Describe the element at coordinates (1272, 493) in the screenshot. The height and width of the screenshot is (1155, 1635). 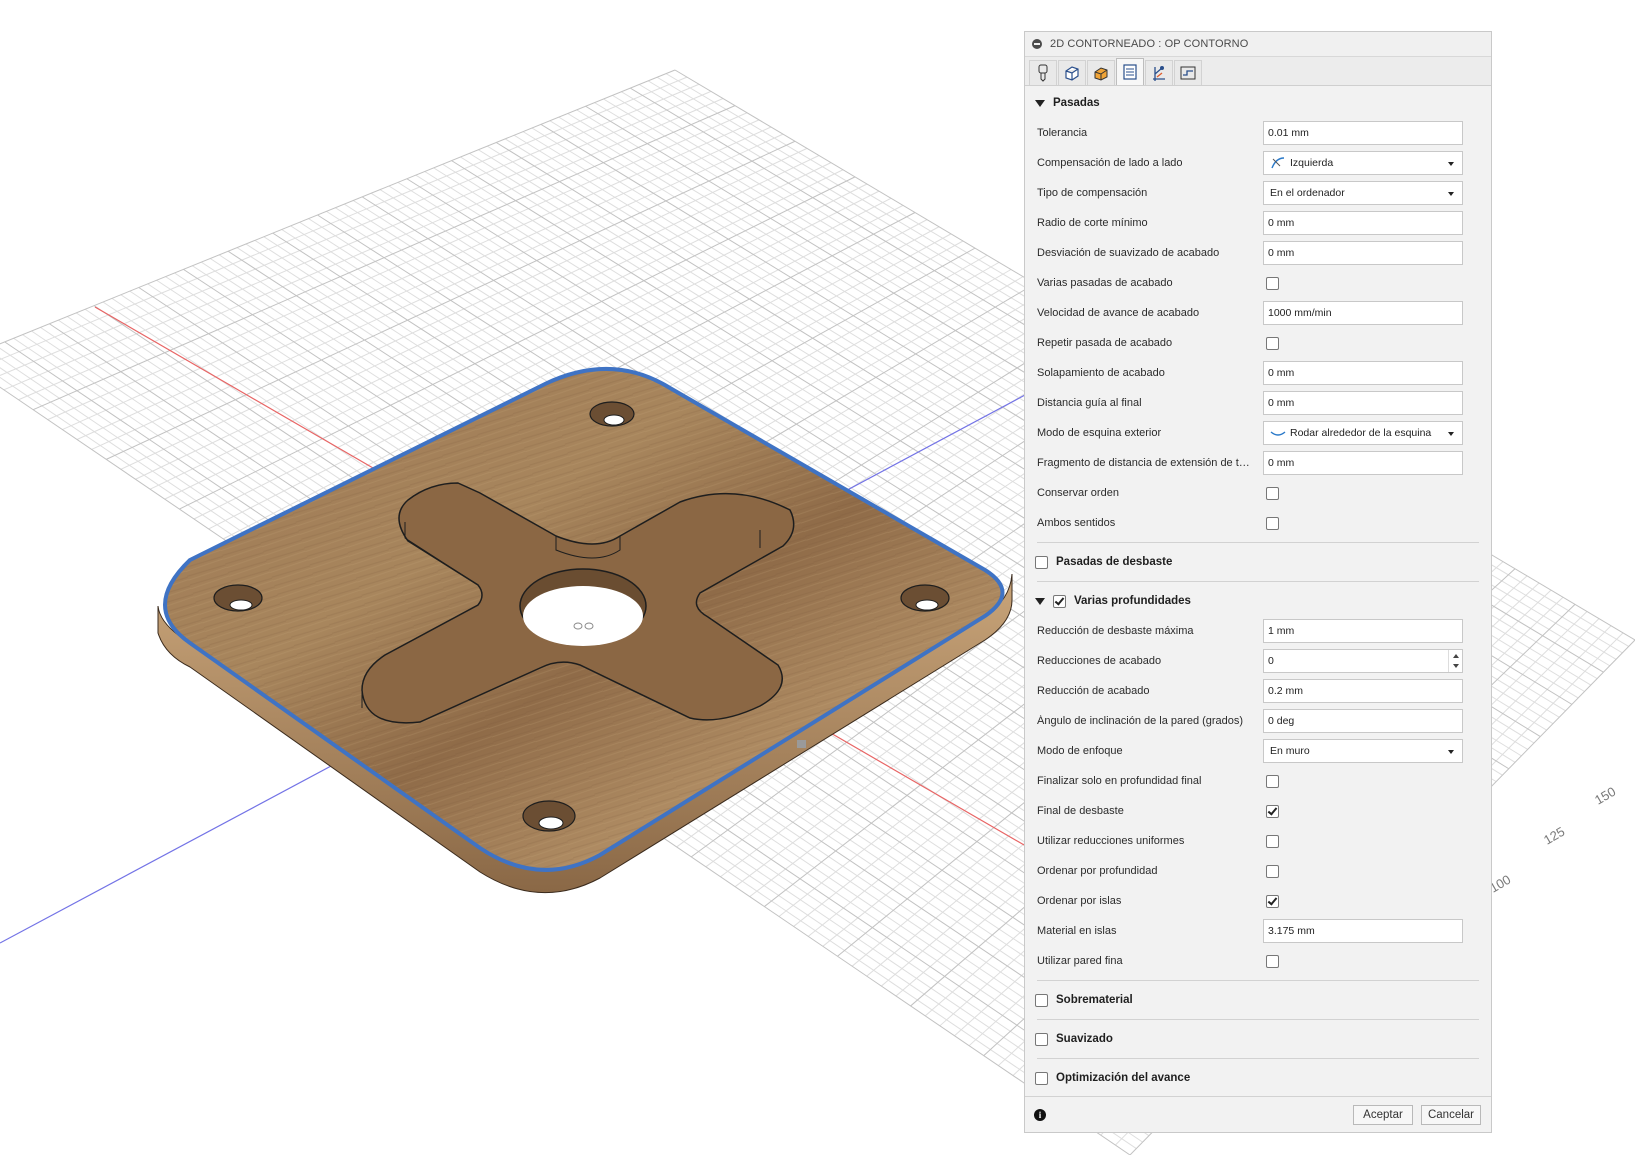
I see `conservar-orden-checkbox` at that location.